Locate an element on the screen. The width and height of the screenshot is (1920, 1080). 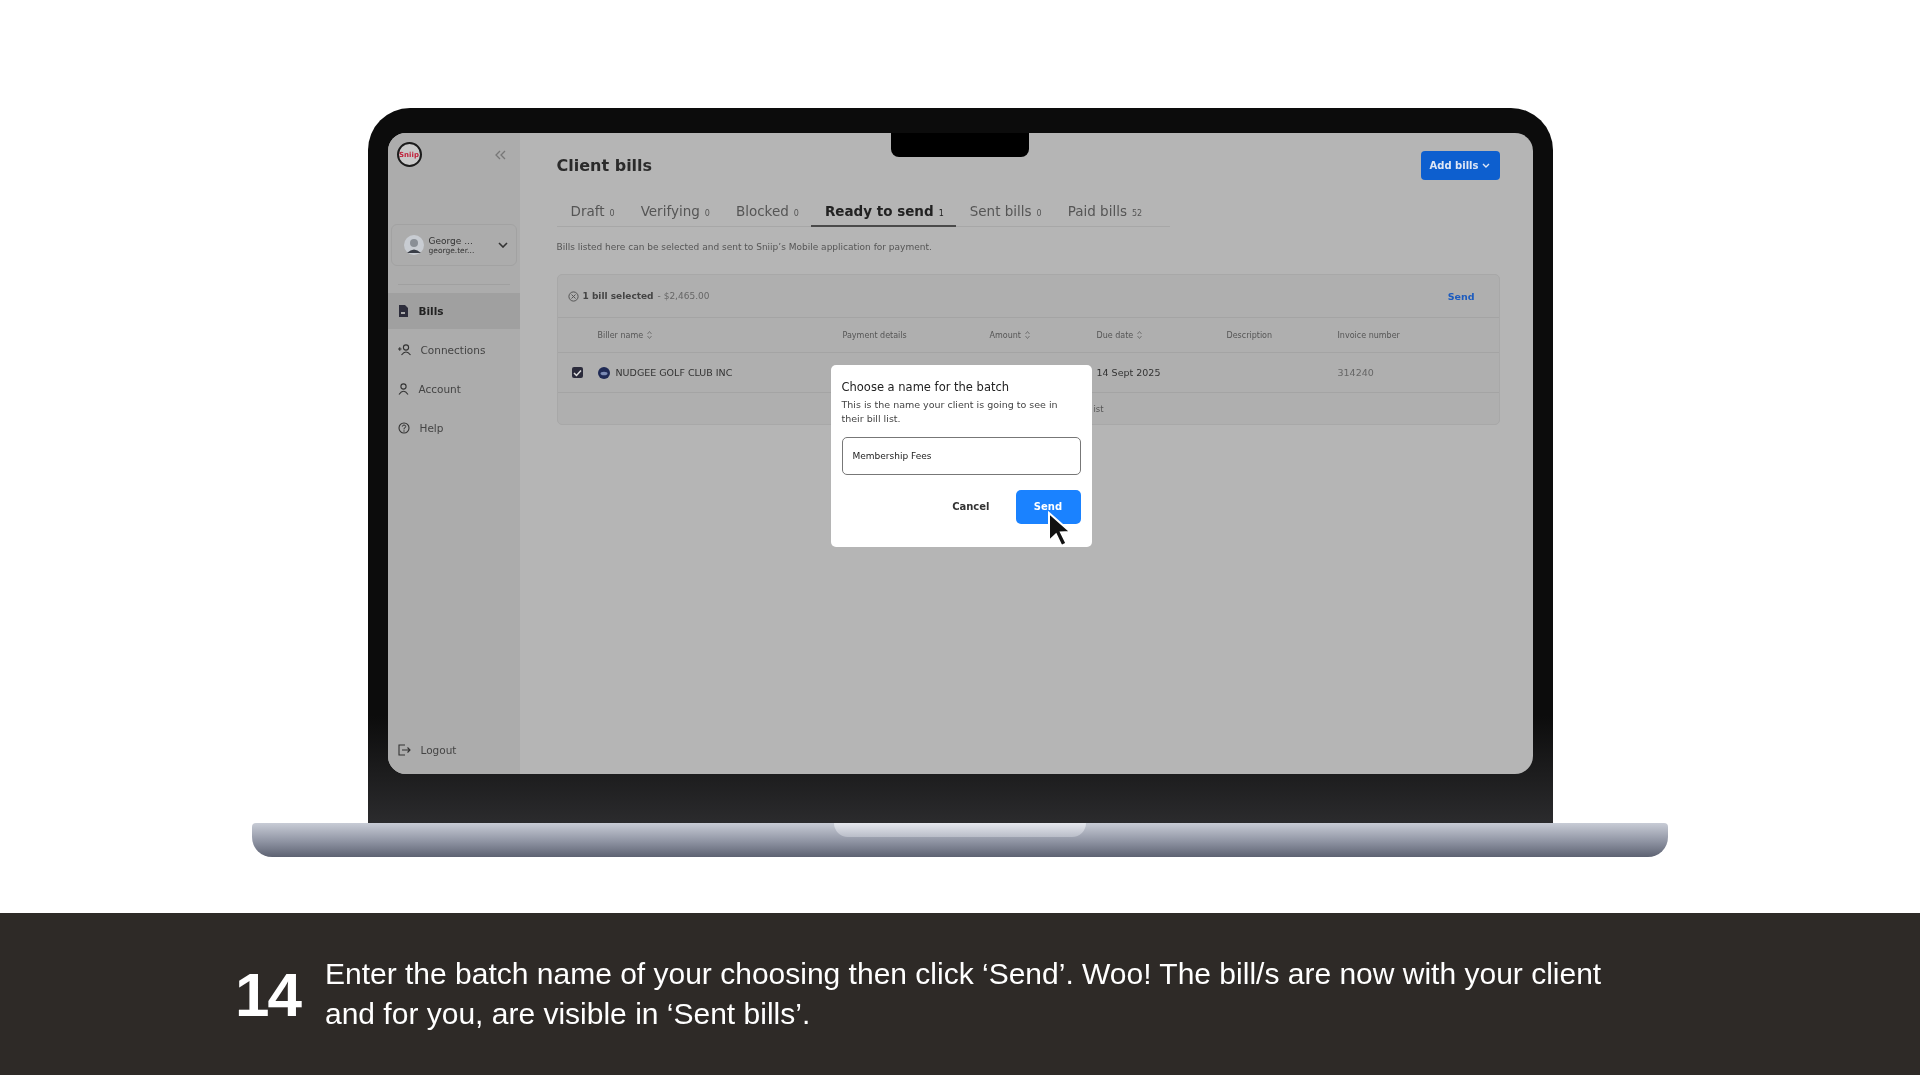
logout-icon is located at coordinates (404, 750).